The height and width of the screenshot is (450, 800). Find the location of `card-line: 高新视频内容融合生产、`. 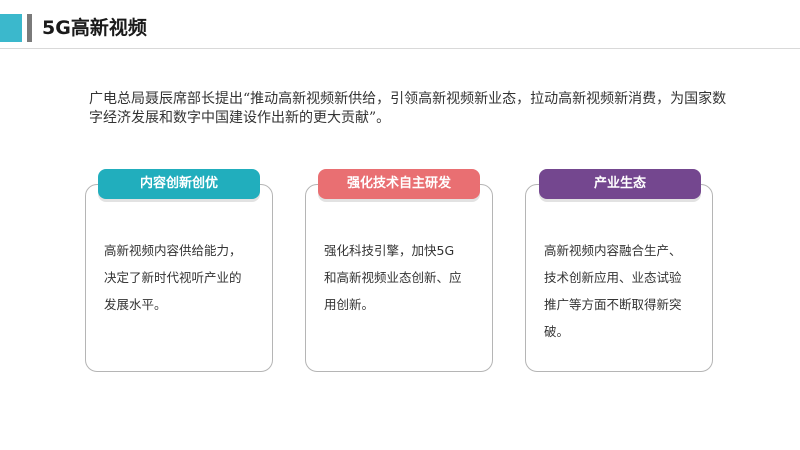

card-line: 高新视频内容融合生产、 is located at coordinates (613, 250).